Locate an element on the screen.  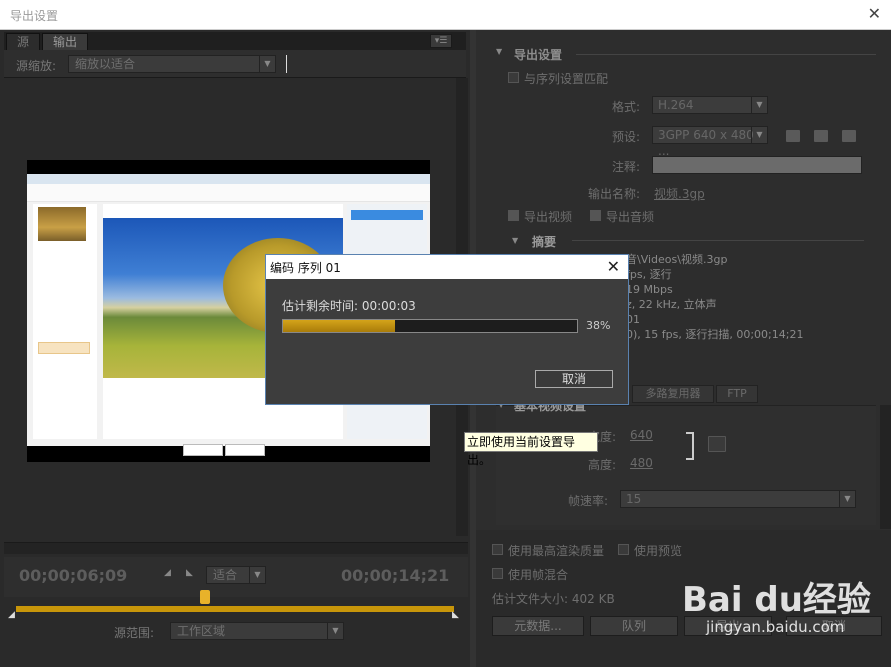
tab-multiplexer: 多路复用器 is located at coordinates (673, 394).